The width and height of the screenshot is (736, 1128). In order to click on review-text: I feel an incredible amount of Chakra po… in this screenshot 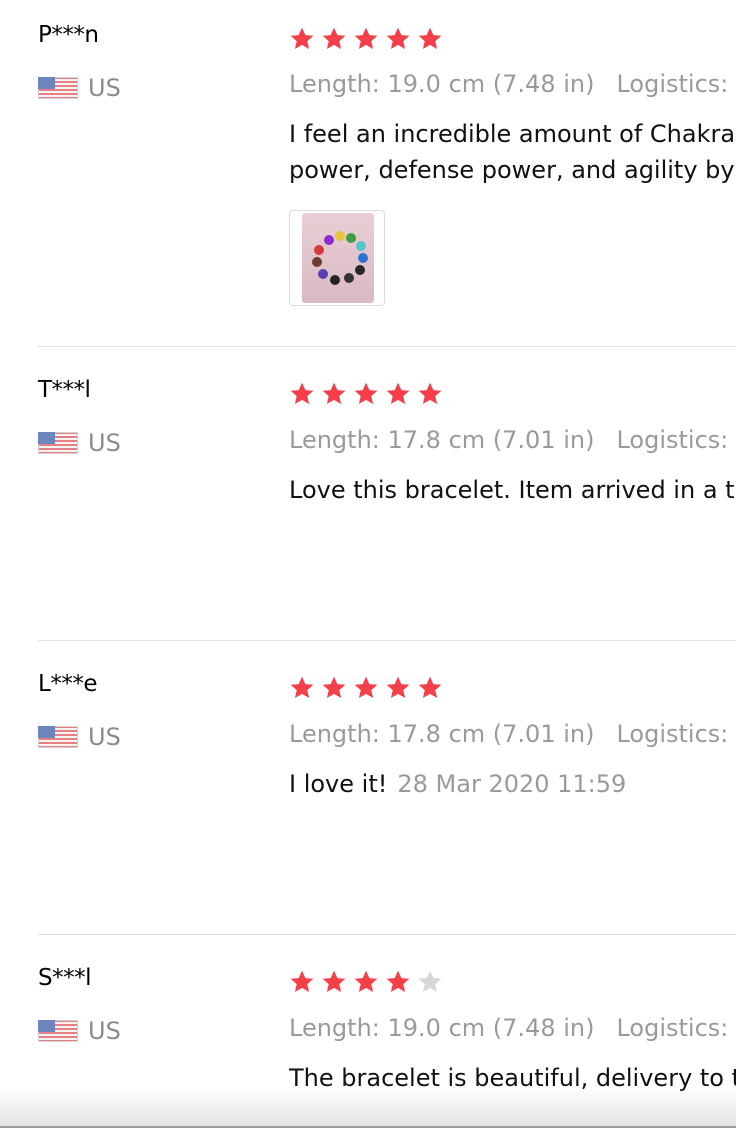, I will do `click(512, 152)`.